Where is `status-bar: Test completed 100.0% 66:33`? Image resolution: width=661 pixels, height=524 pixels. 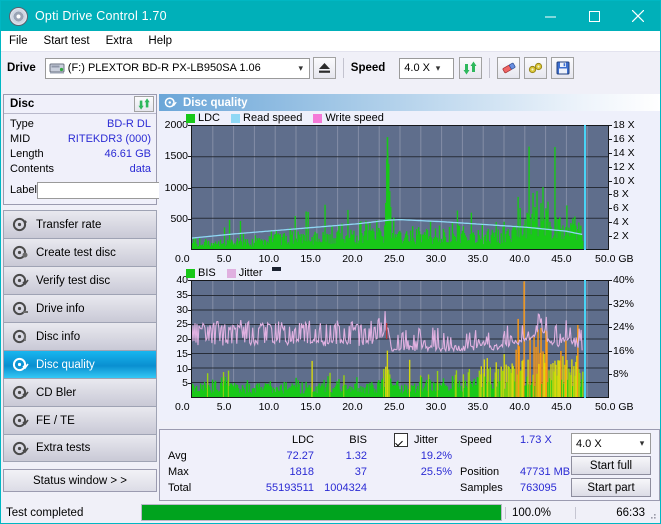
status-bar: Test completed 100.0% 66:33 is located at coordinates (330, 512).